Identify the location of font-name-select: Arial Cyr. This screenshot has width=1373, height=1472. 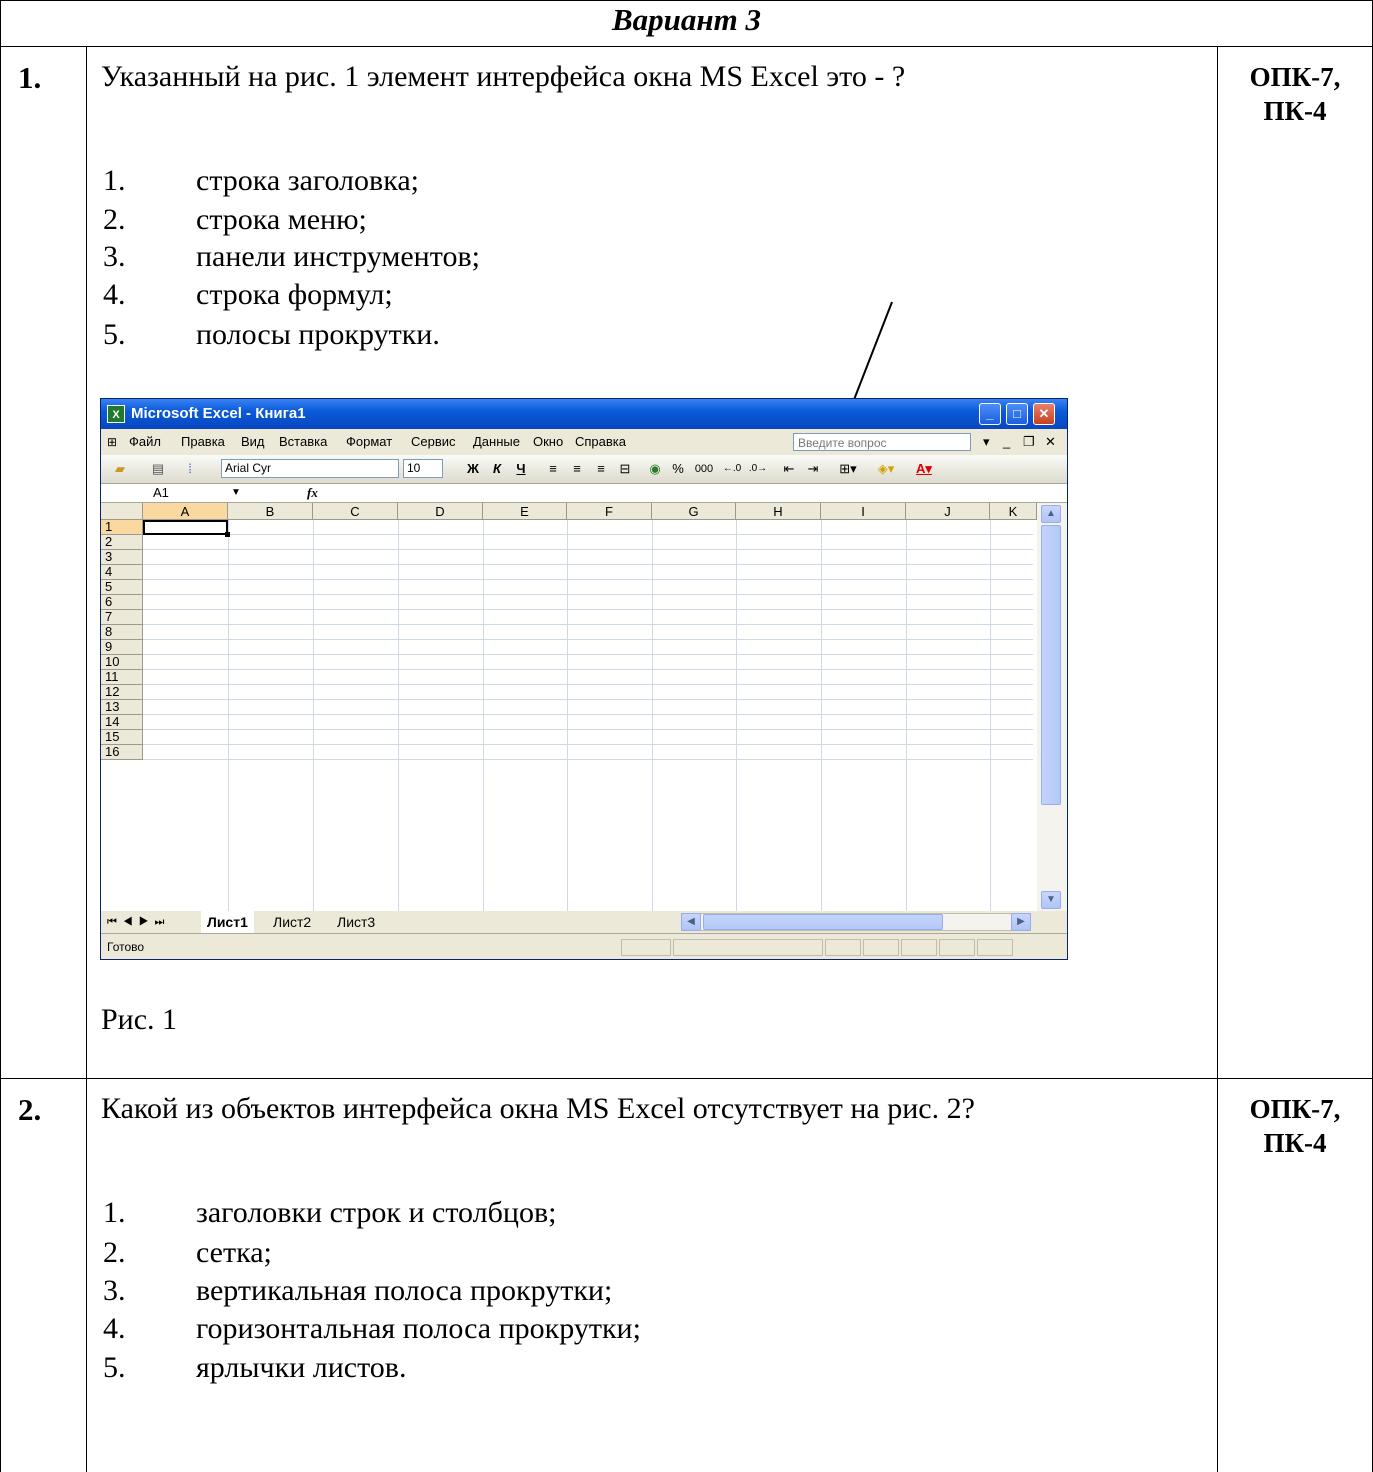
(310, 468).